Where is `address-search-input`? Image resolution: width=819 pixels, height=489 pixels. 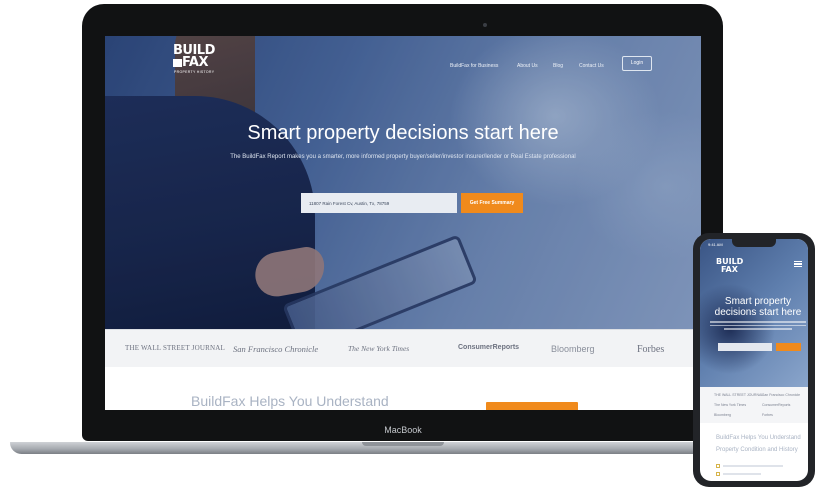
address-search-input is located at coordinates (379, 203).